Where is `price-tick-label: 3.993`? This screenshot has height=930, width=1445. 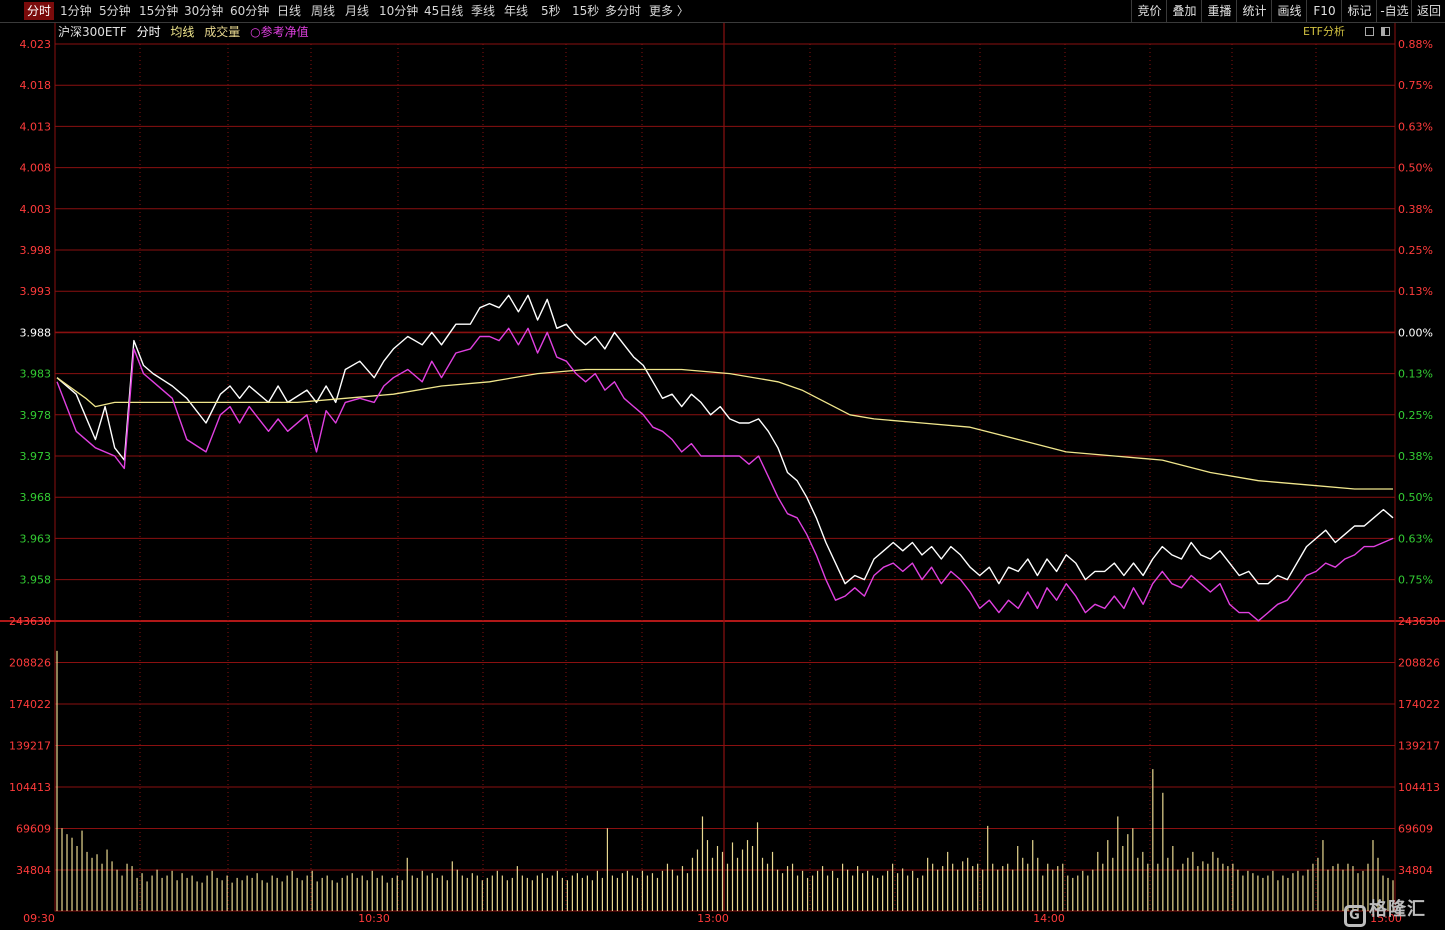 price-tick-label: 3.993 is located at coordinates (36, 291).